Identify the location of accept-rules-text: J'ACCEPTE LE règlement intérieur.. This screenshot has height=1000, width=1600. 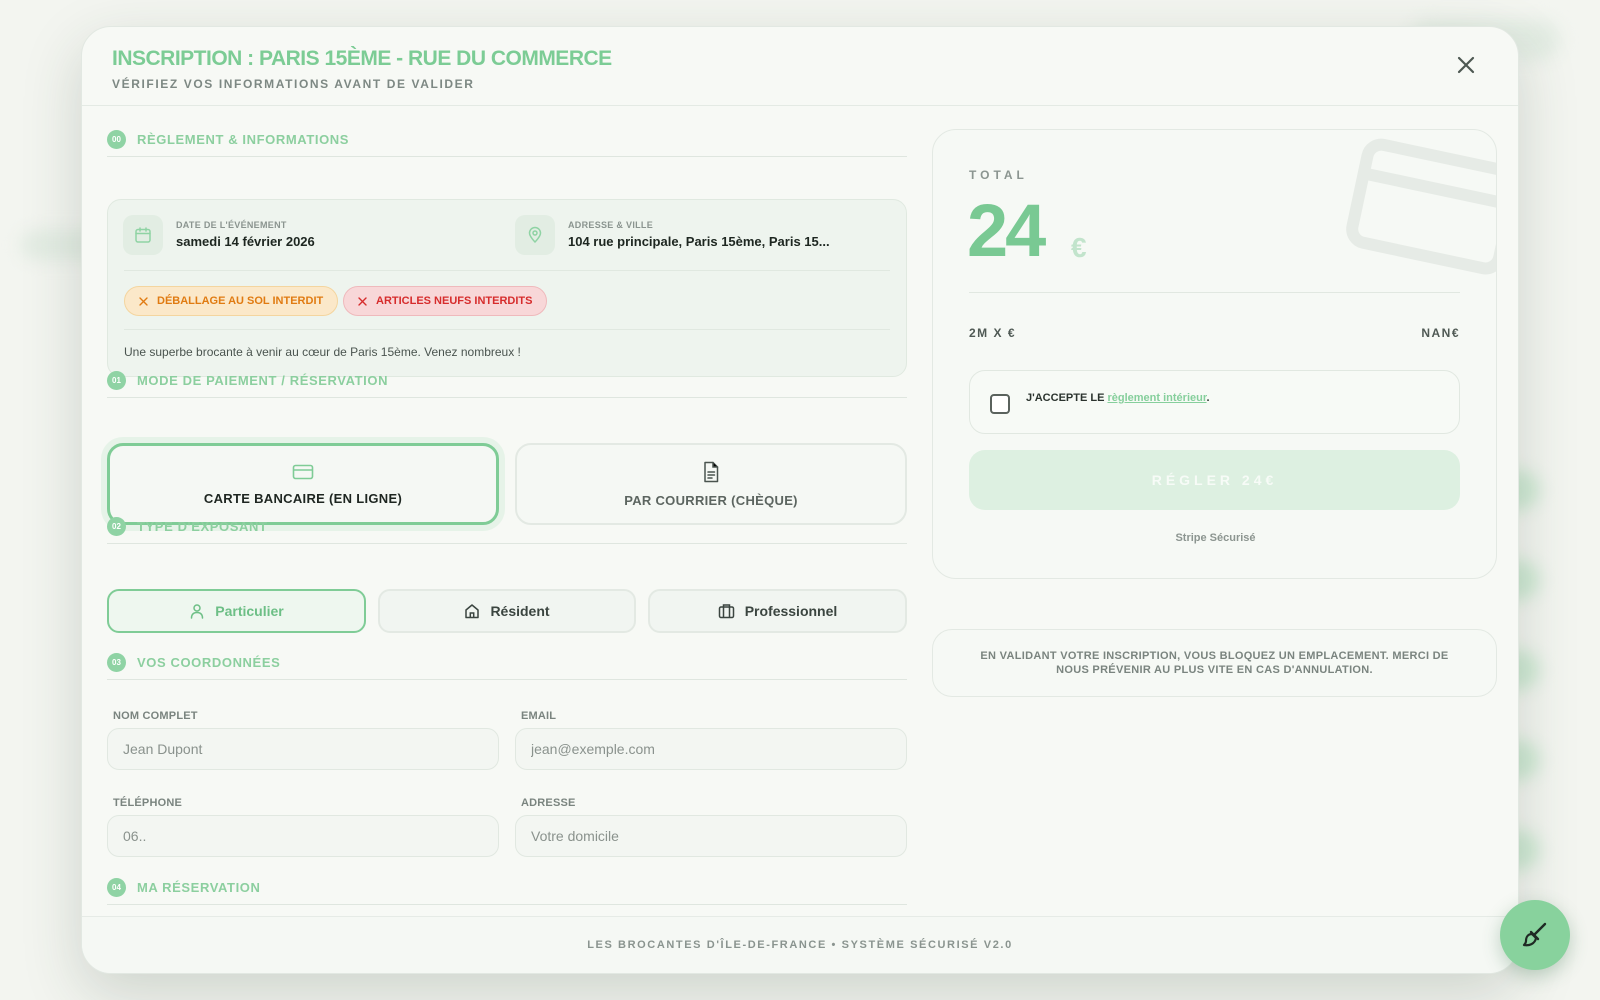
(1118, 398).